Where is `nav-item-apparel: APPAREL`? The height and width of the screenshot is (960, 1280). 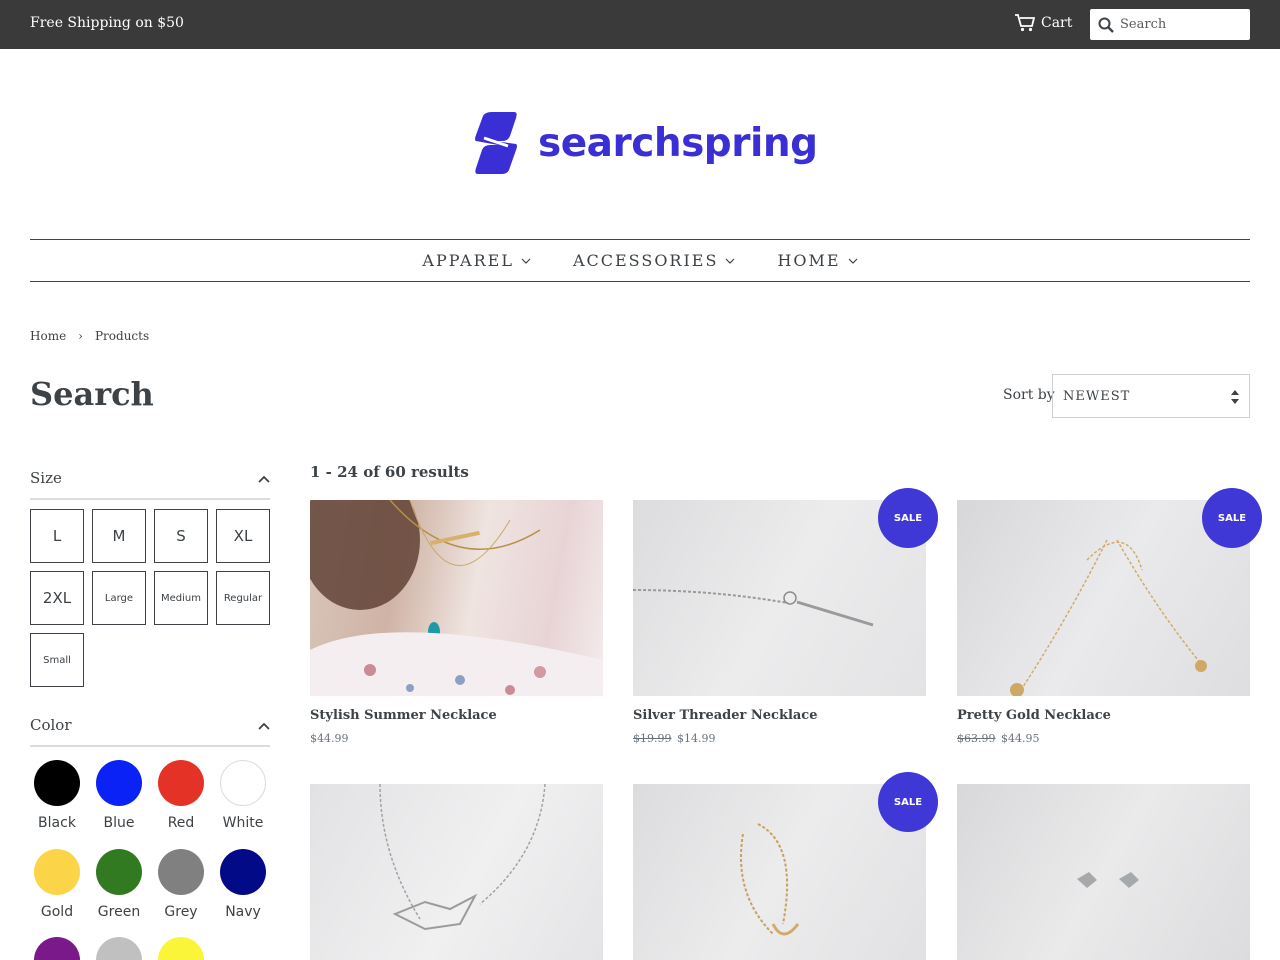
nav-item-apparel: APPAREL is located at coordinates (476, 260).